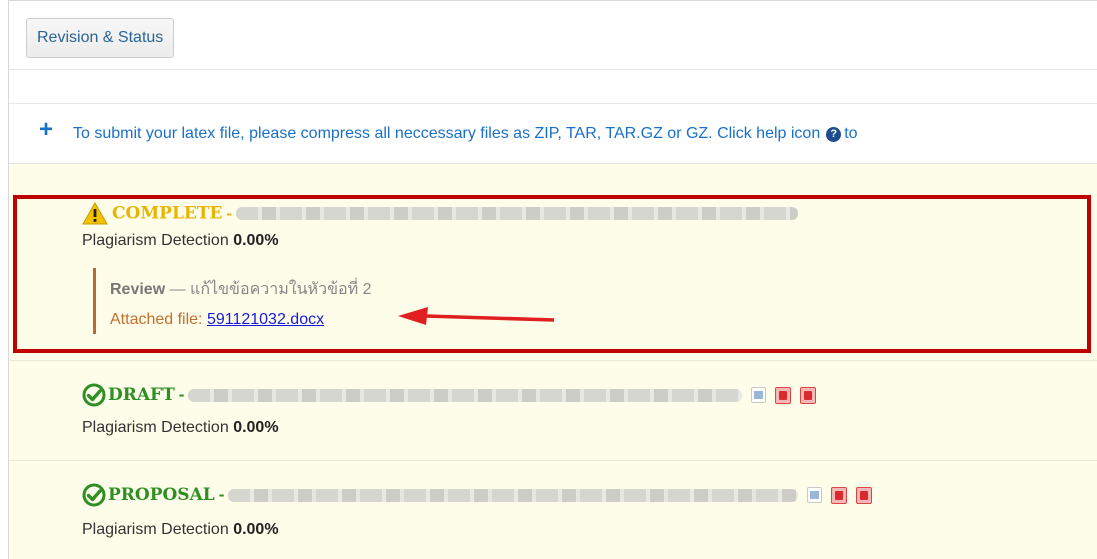 Image resolution: width=1097 pixels, height=559 pixels. What do you see at coordinates (553, 87) in the screenshot?
I see `spacer-row` at bounding box center [553, 87].